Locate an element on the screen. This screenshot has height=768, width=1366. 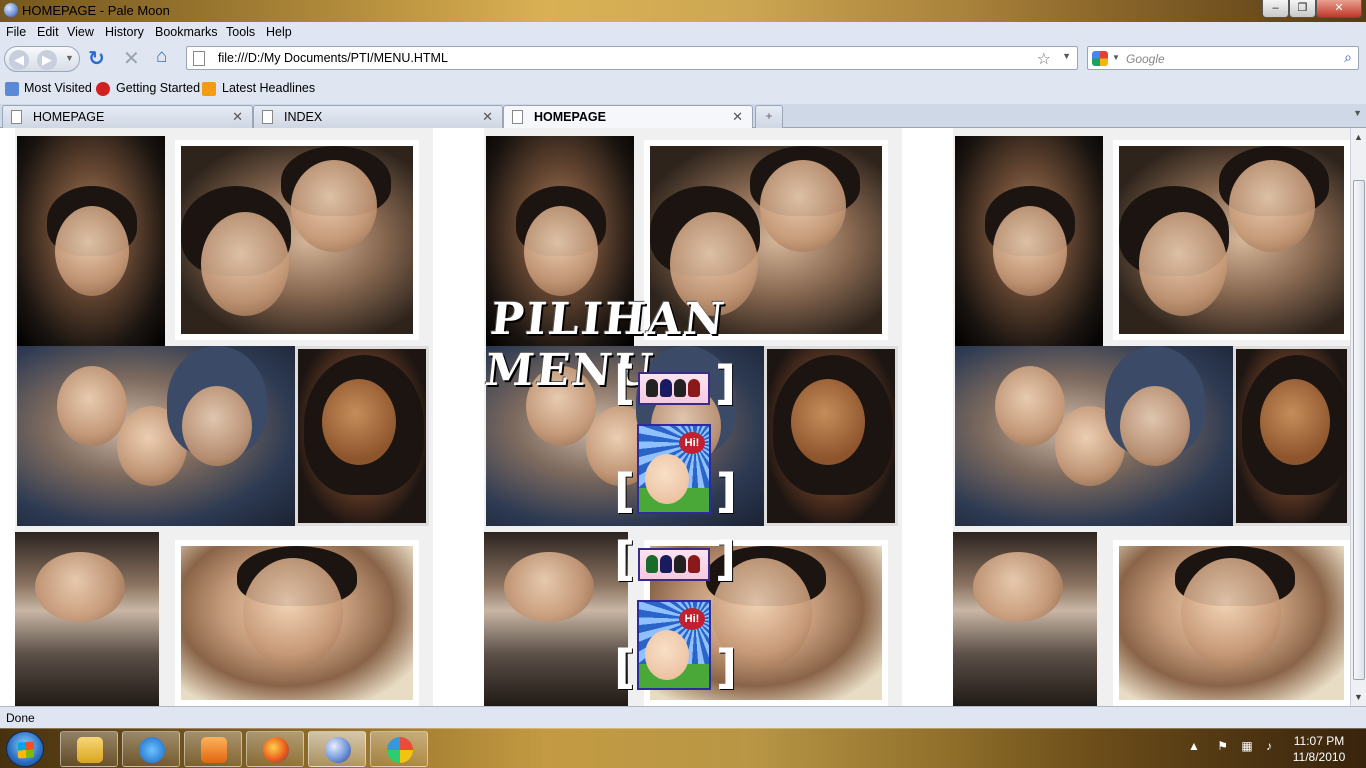
internet-explorer-icon is located at coordinates (152, 750).